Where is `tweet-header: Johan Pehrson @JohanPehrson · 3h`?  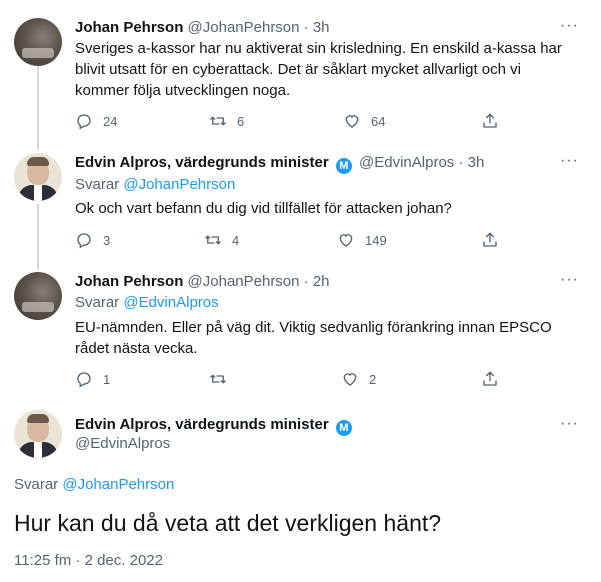
tweet-header: Johan Pehrson @JohanPehrson · 3h is located at coordinates (202, 28).